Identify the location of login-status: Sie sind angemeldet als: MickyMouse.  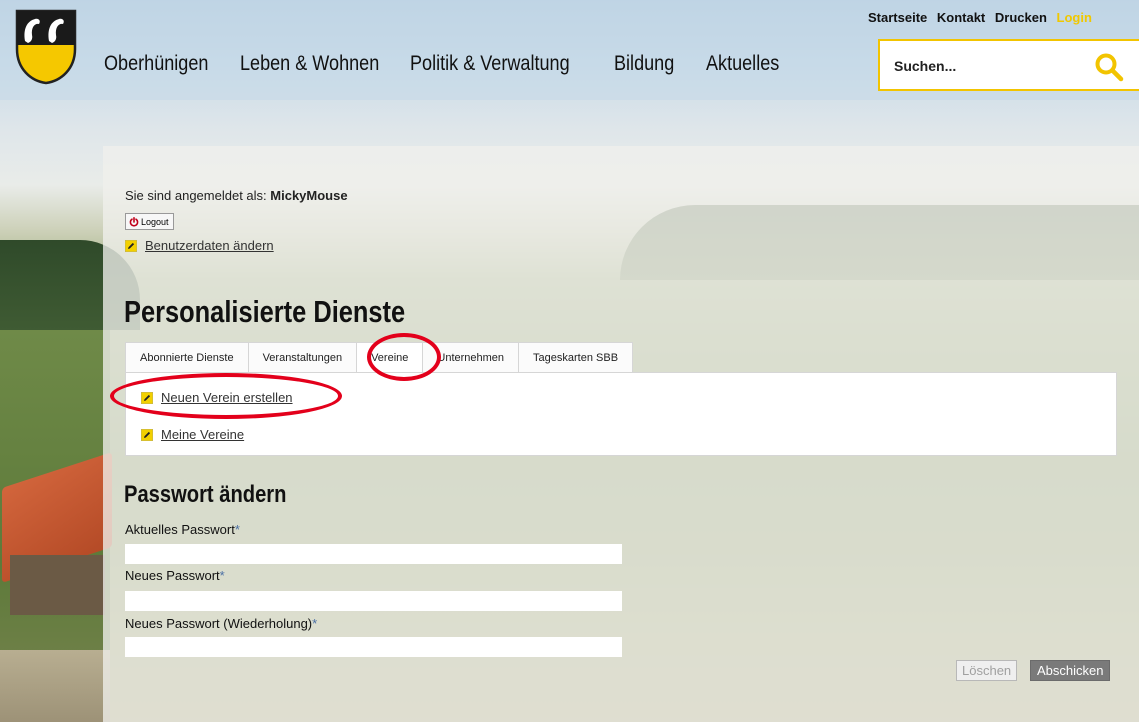
(236, 195).